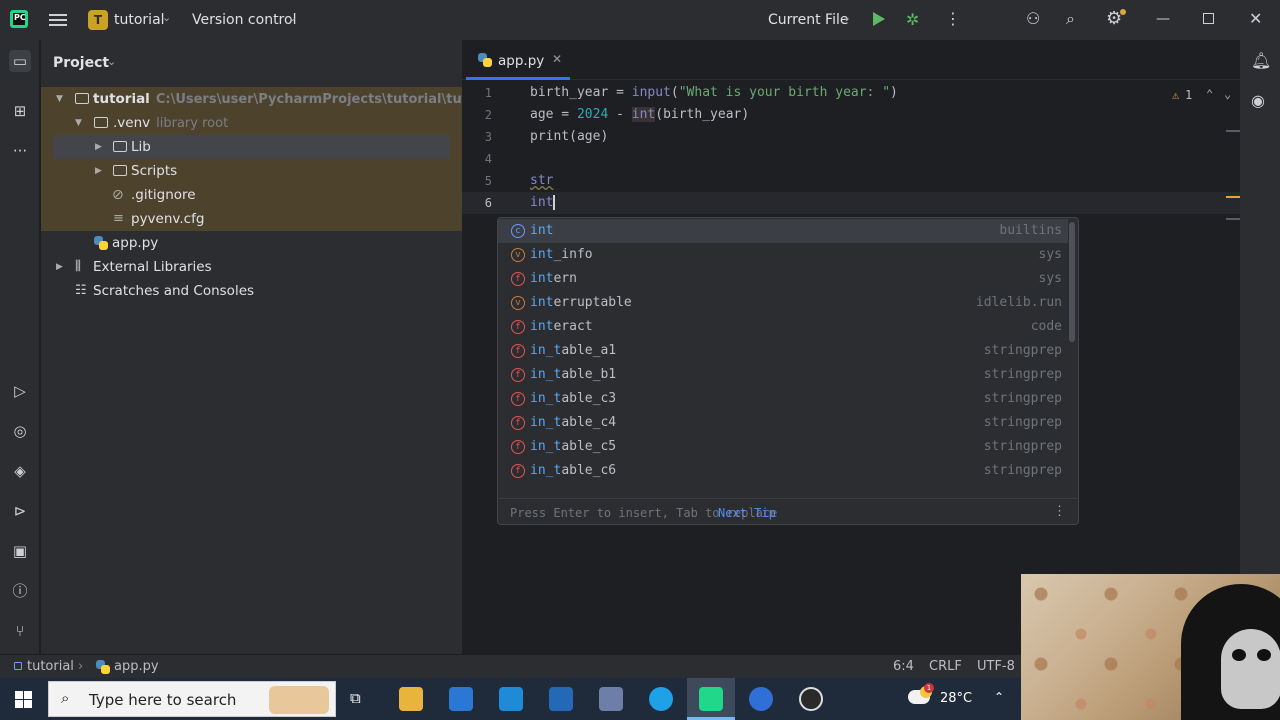 Image resolution: width=1280 pixels, height=720 pixels. Describe the element at coordinates (20, 151) in the screenshot. I see `more-tools-icon: ···` at that location.